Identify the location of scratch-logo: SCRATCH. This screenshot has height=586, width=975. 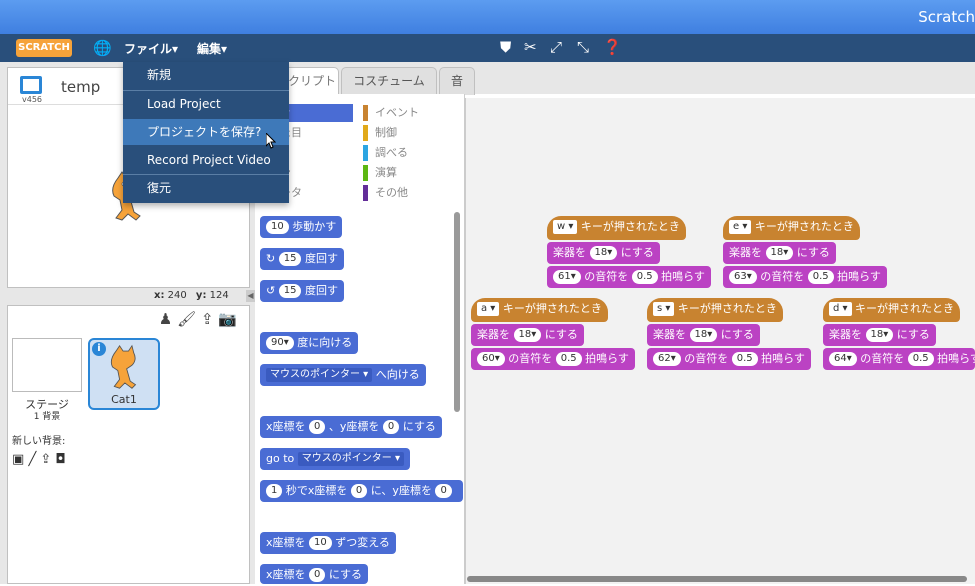
(44, 48).